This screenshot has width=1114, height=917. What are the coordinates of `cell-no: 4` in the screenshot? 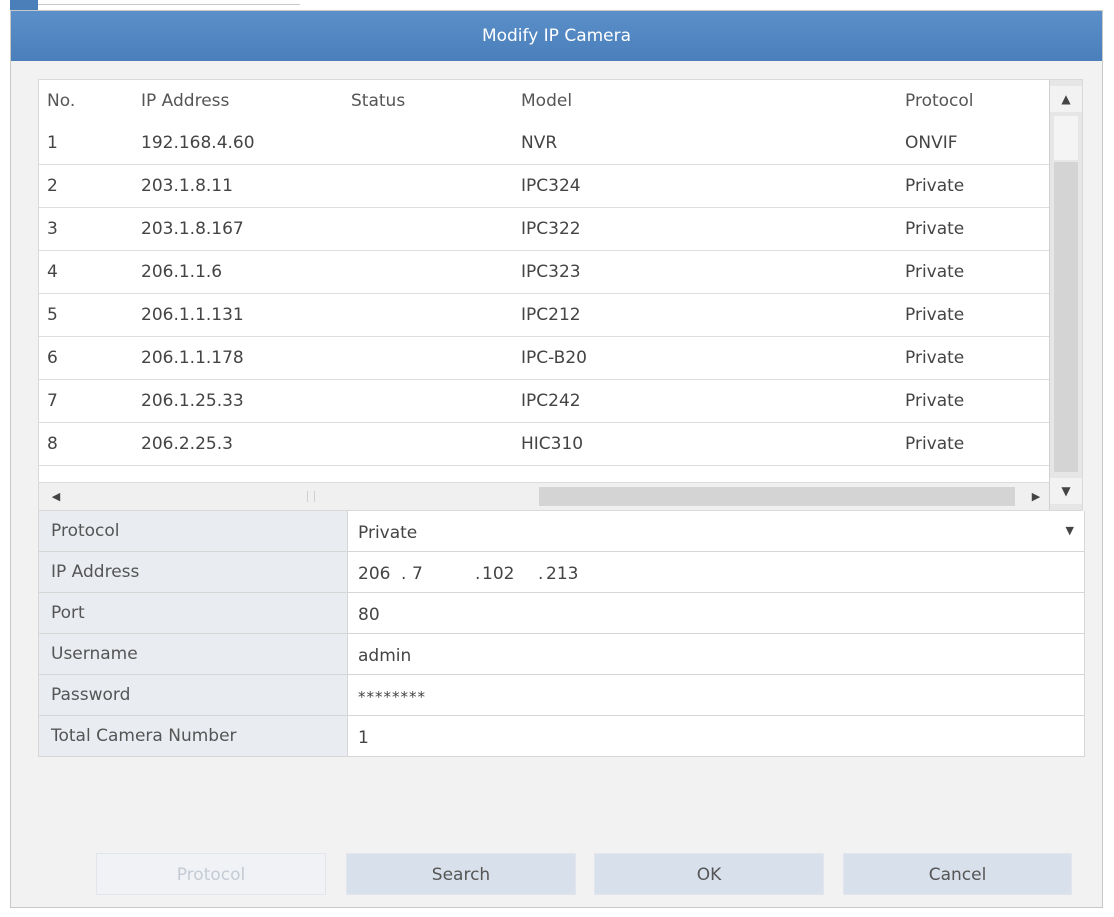 It's located at (52, 272).